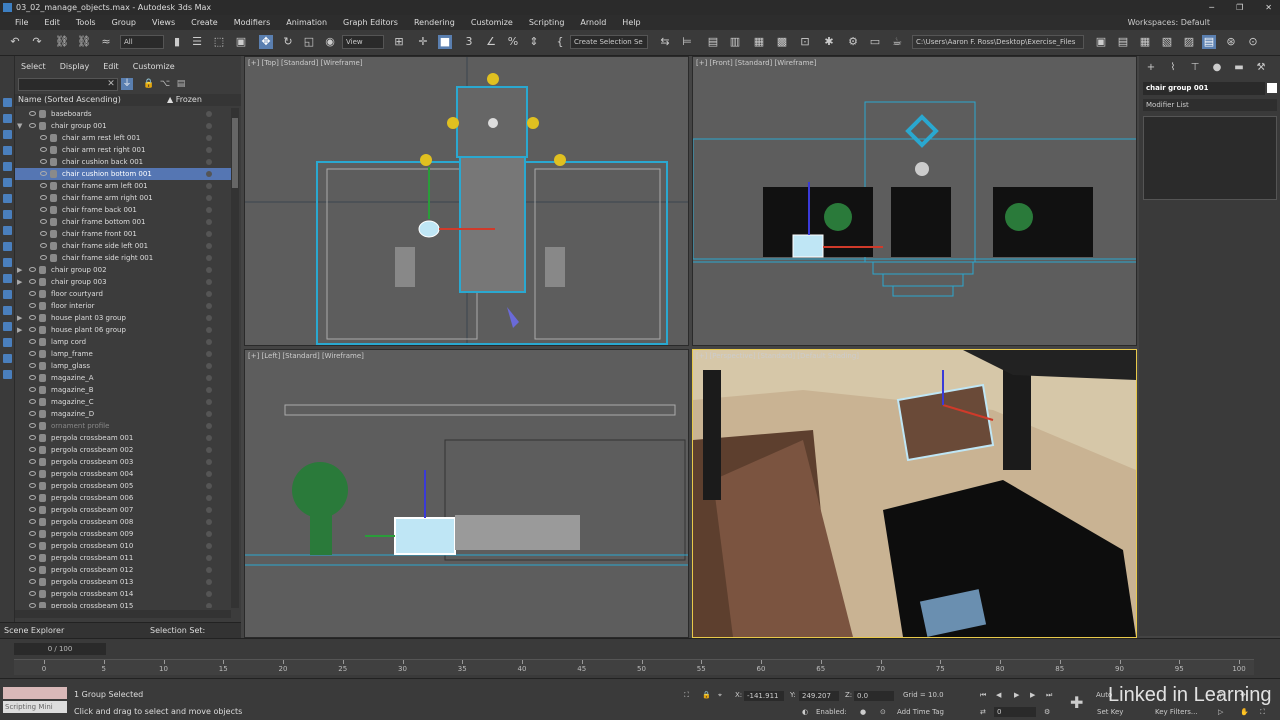 This screenshot has height=720, width=1280. I want to click on render-production-icon: ☕, so click(897, 42).